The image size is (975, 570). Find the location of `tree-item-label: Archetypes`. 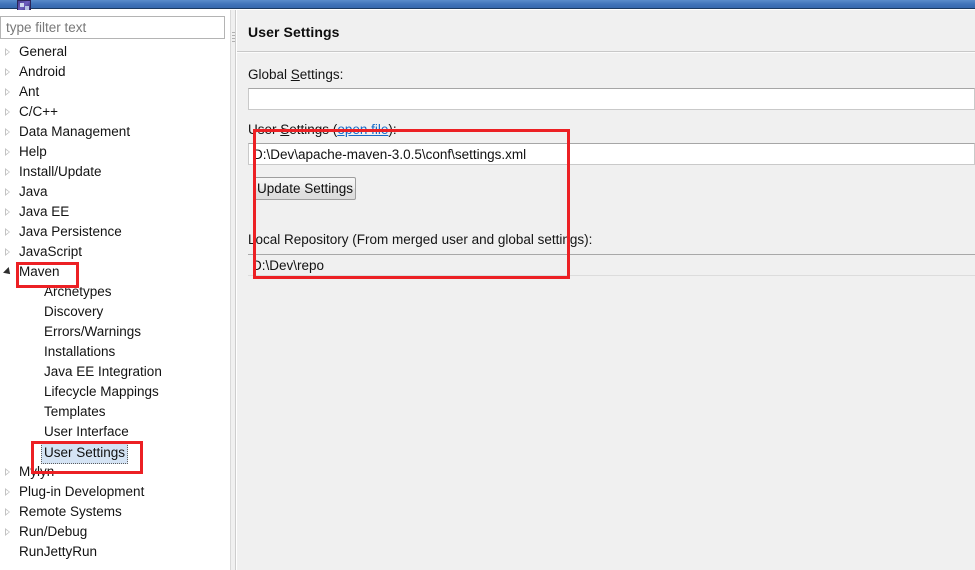

tree-item-label: Archetypes is located at coordinates (78, 291).